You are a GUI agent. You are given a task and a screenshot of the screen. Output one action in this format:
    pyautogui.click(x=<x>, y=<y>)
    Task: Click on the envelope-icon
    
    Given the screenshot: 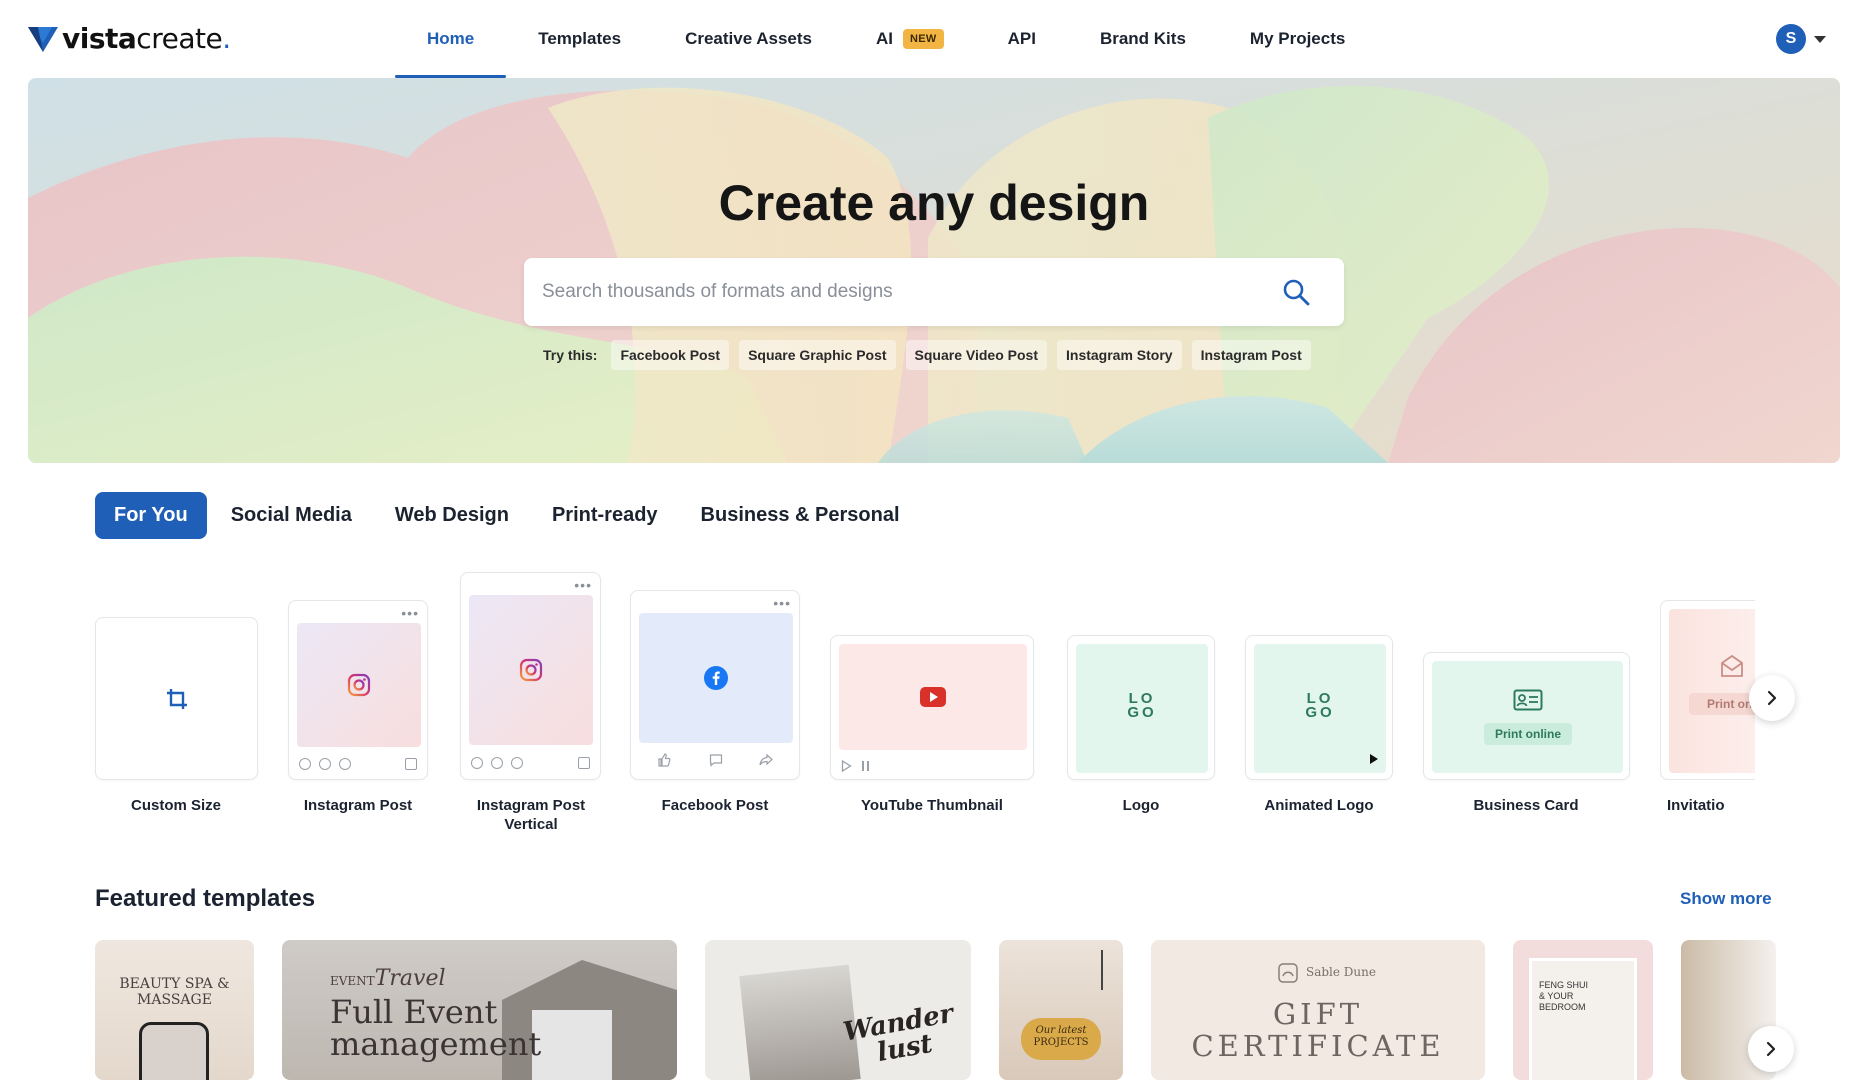 What is the action you would take?
    pyautogui.click(x=1732, y=665)
    